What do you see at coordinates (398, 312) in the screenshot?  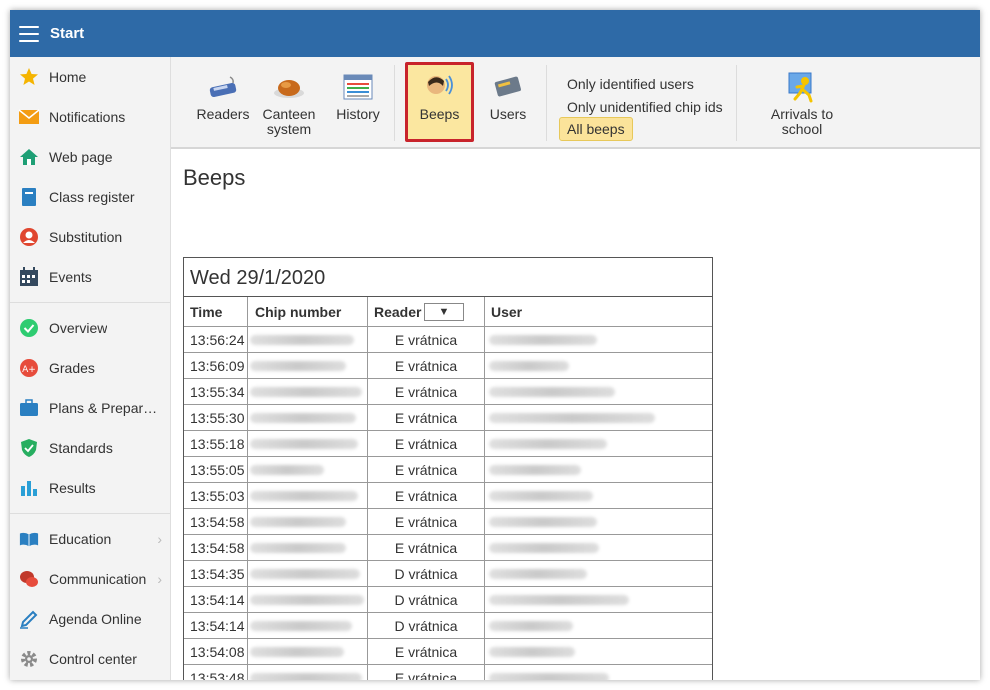 I see `column-header-reader-label: Reader` at bounding box center [398, 312].